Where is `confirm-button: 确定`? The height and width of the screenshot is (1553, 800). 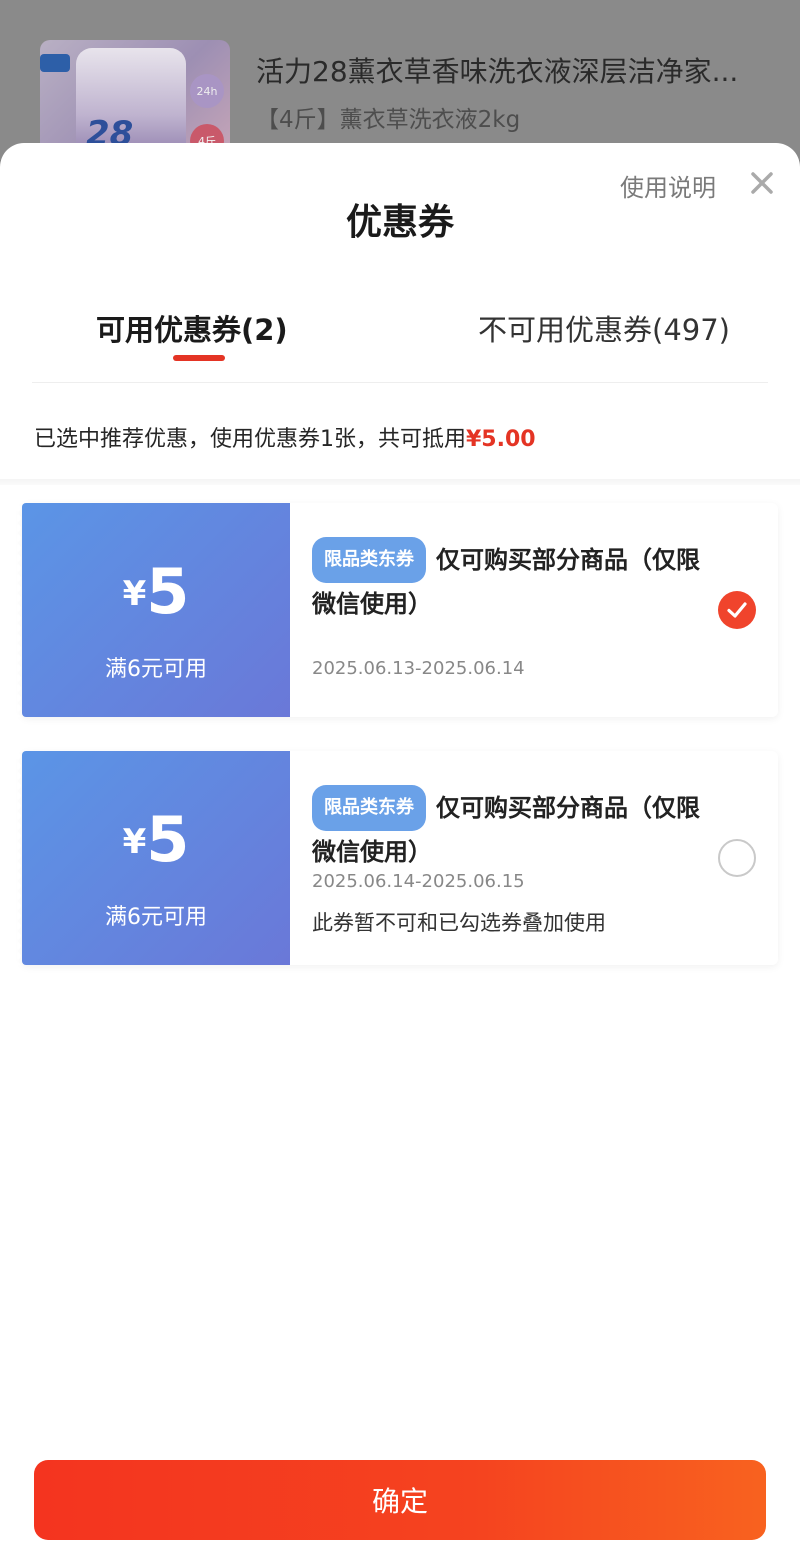
confirm-button: 确定 is located at coordinates (400, 1500).